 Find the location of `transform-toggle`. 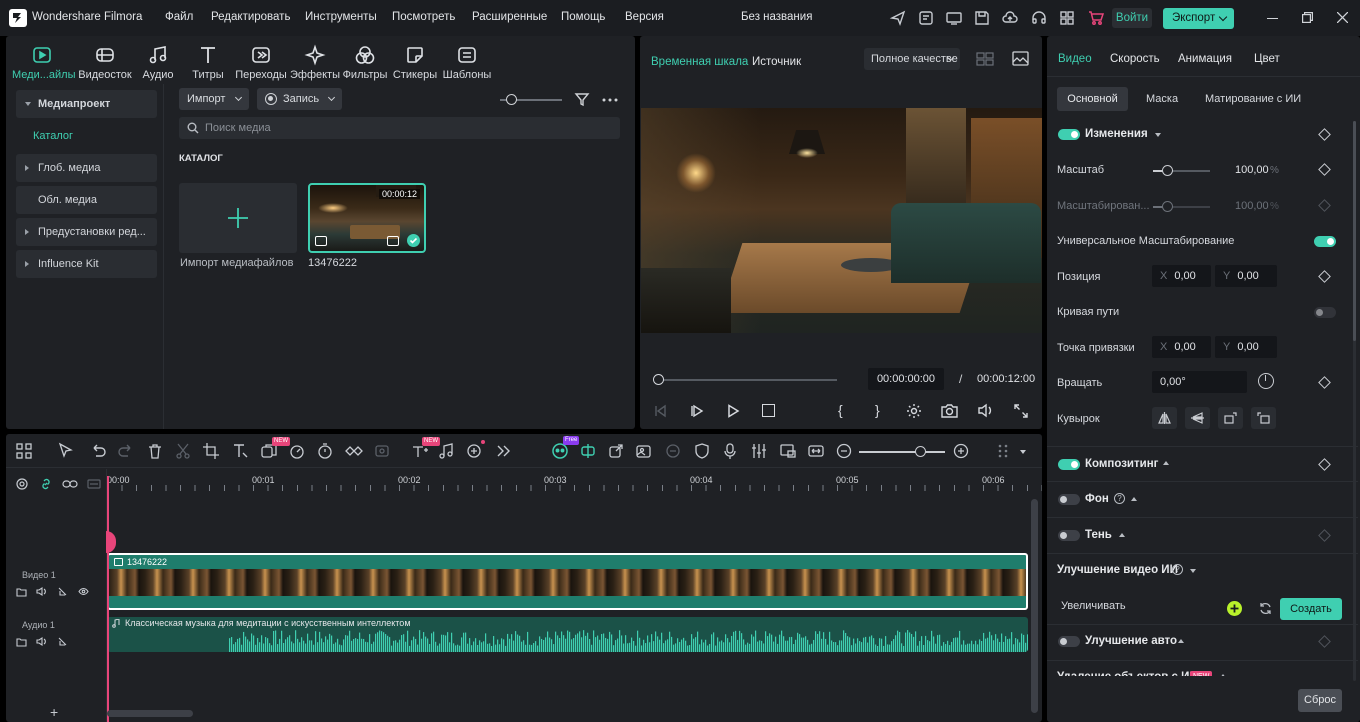

transform-toggle is located at coordinates (1069, 134).